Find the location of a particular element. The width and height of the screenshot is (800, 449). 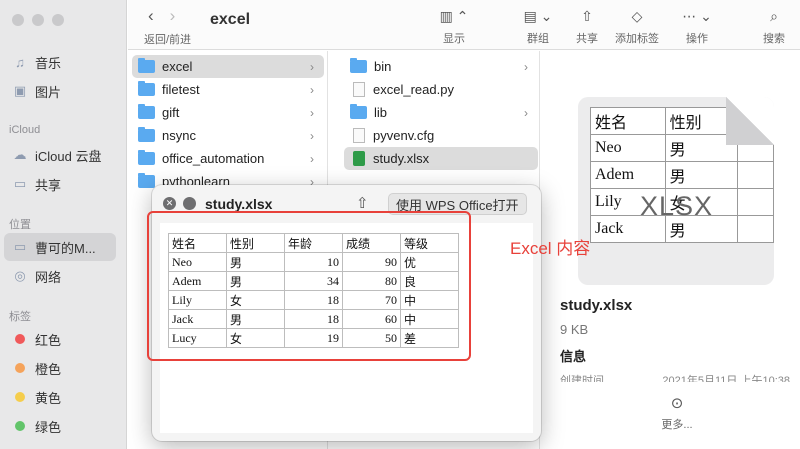

quicklook-title: study.xlsx is located at coordinates (239, 204).